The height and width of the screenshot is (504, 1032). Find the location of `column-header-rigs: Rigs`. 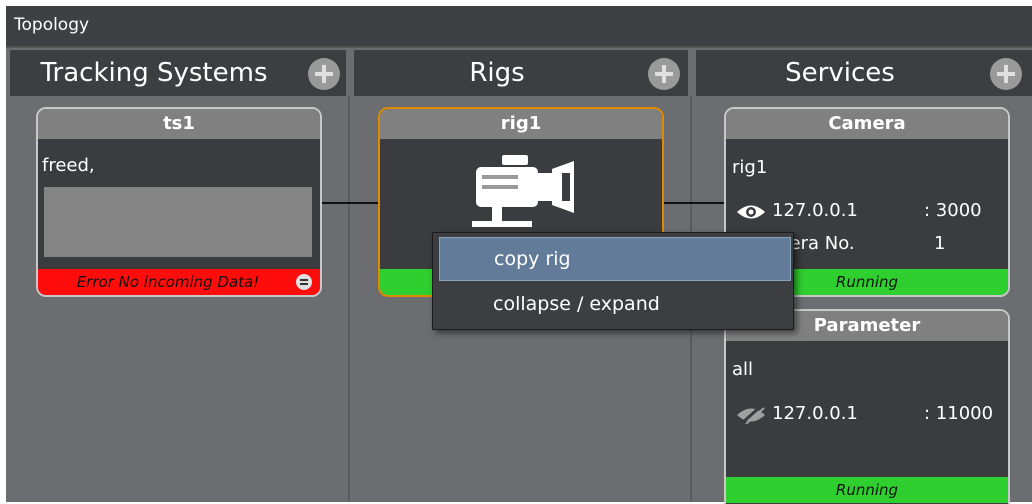

column-header-rigs: Rigs is located at coordinates (521, 73).